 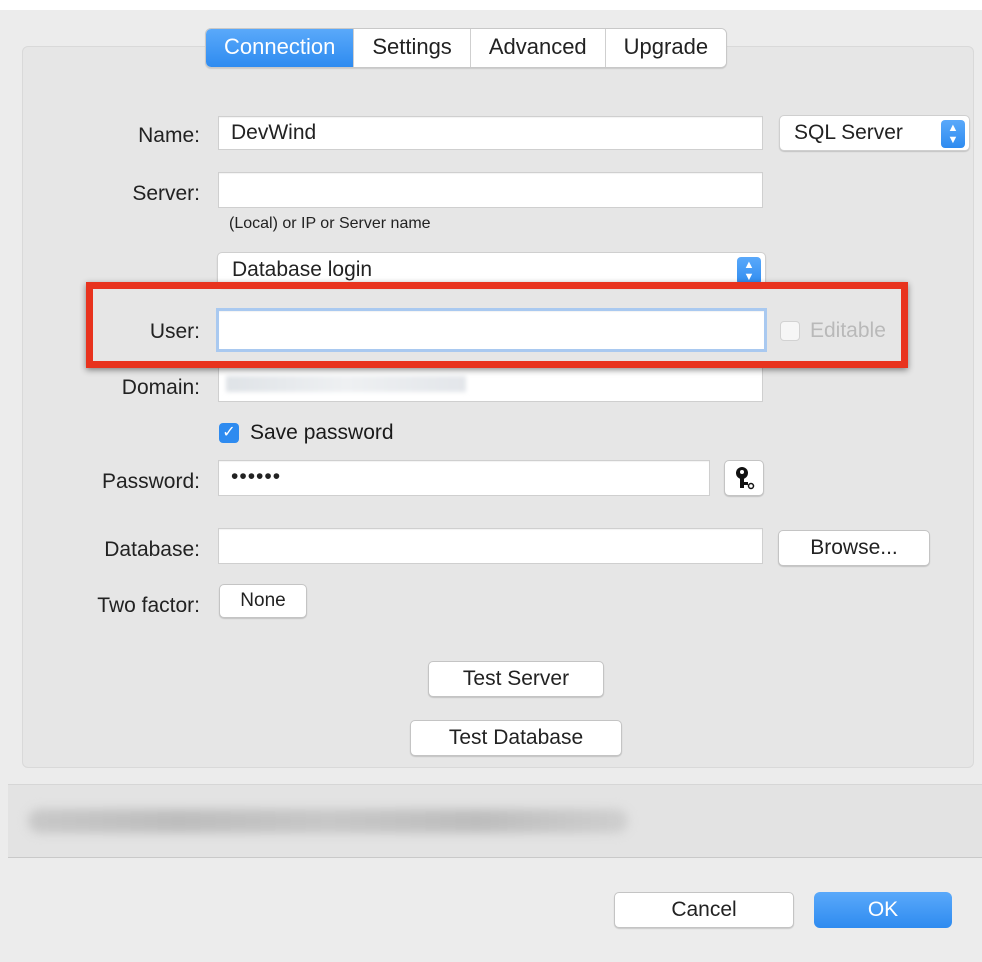 I want to click on database-field, so click(x=490, y=546).